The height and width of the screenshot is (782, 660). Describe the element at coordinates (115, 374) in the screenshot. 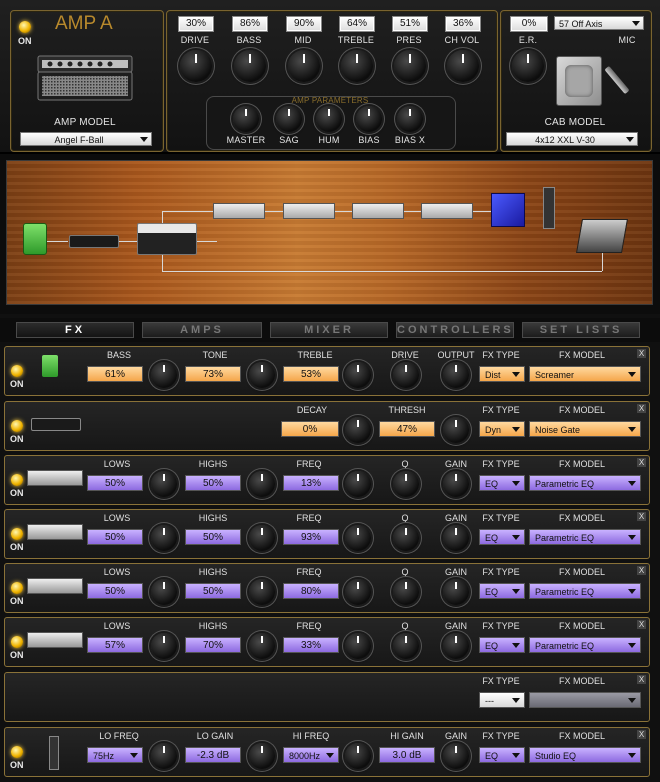

I see `bass-value: 61%` at that location.